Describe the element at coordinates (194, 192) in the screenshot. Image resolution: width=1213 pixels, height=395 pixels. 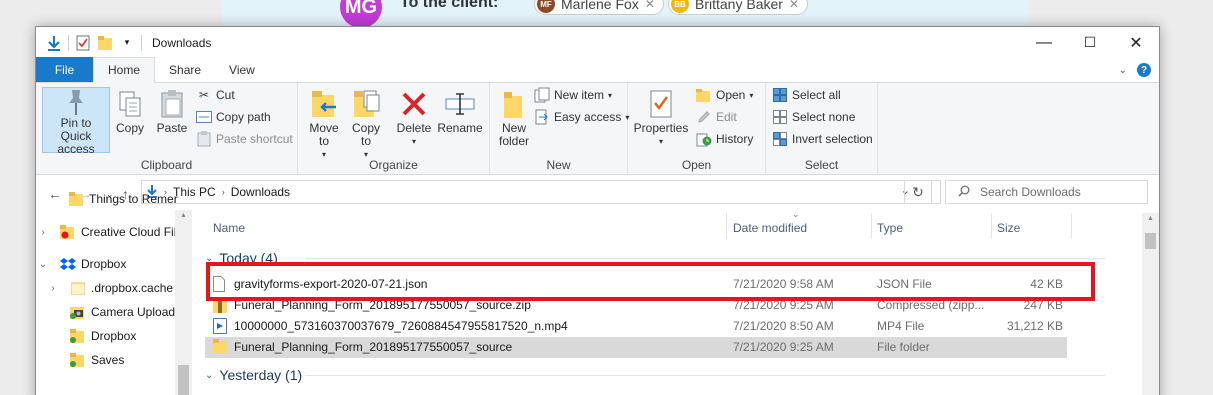
I see `breadcrumb-this-pc: This PC` at that location.